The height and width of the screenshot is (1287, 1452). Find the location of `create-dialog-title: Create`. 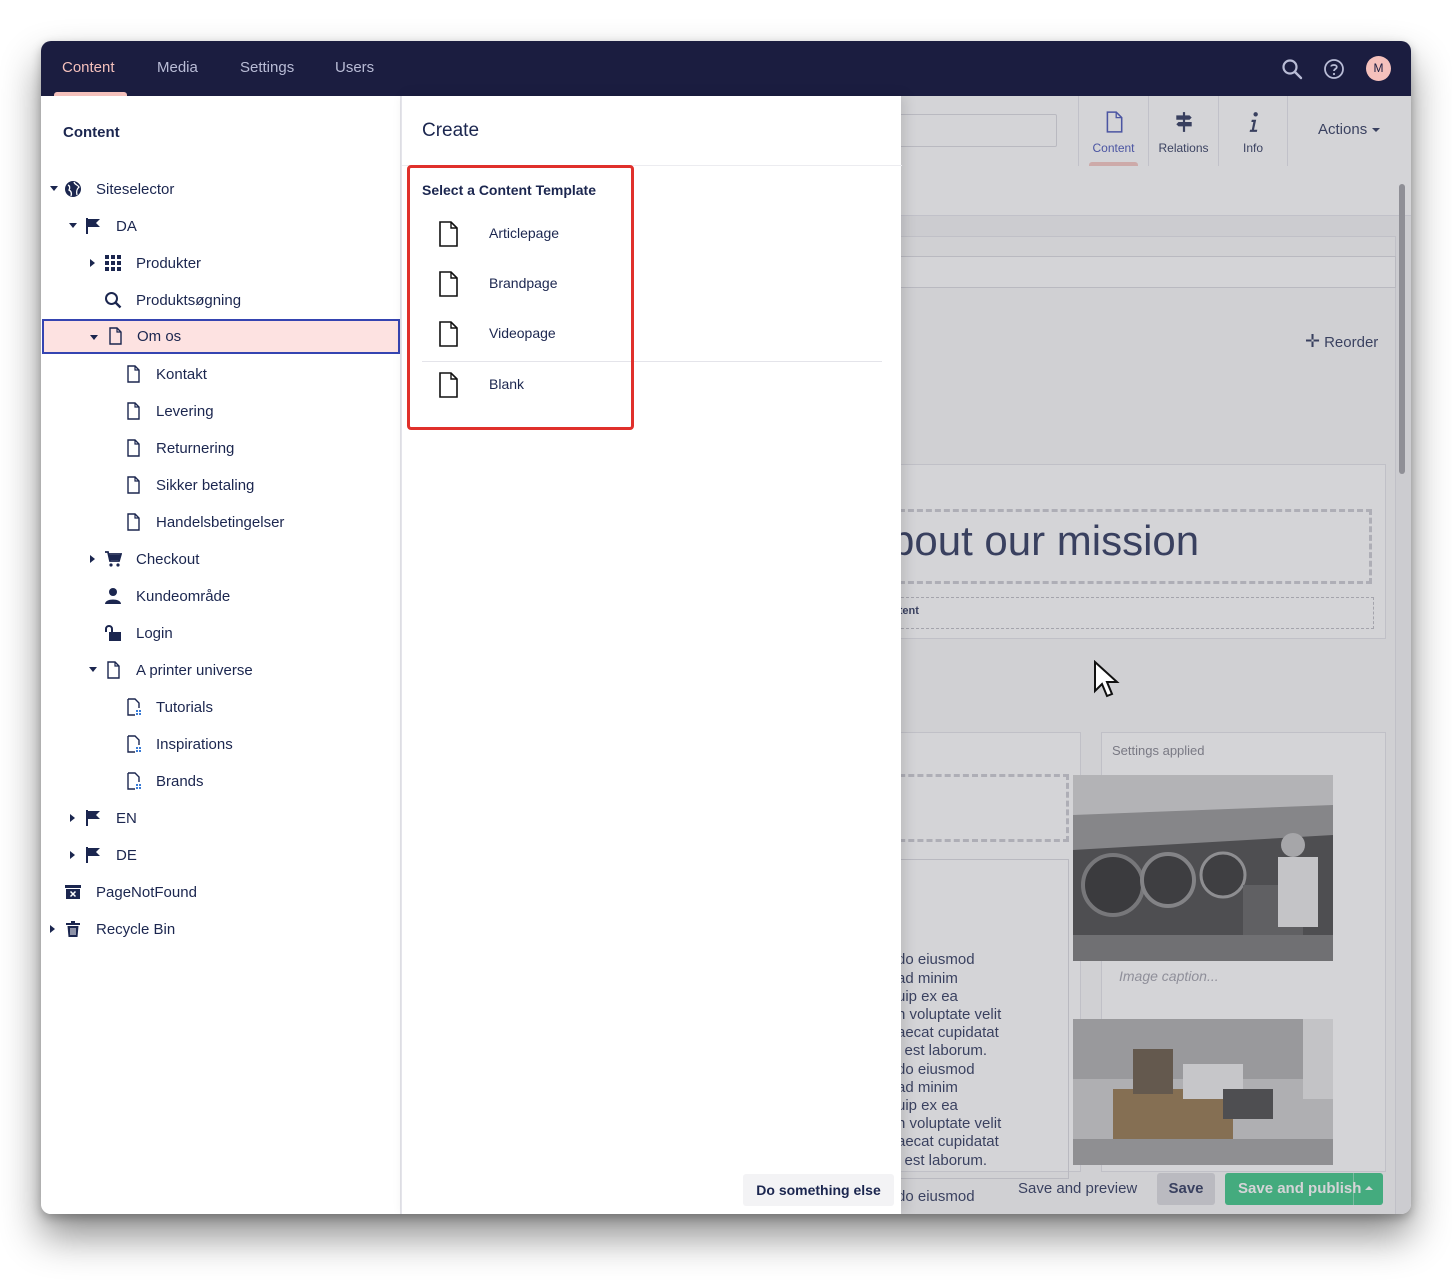

create-dialog-title: Create is located at coordinates (451, 130).